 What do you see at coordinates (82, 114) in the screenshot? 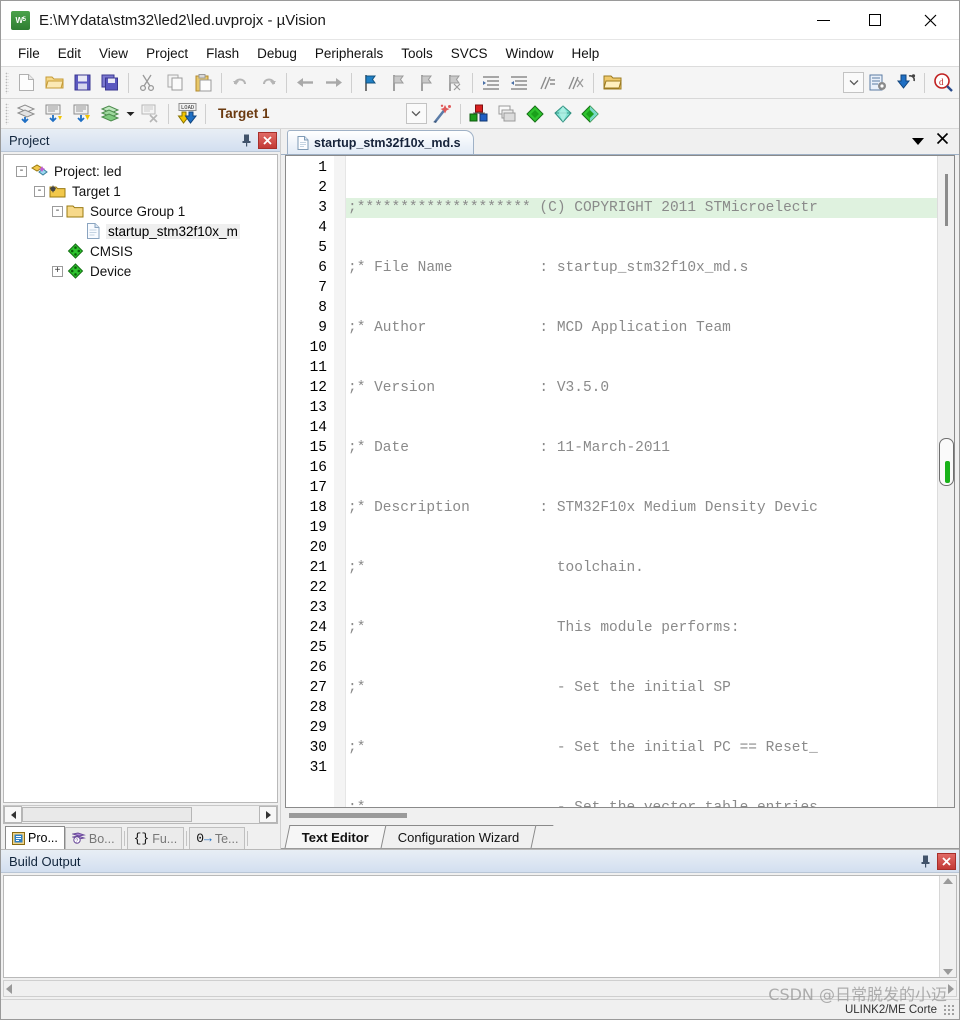
I see `rebuild-all-button` at bounding box center [82, 114].